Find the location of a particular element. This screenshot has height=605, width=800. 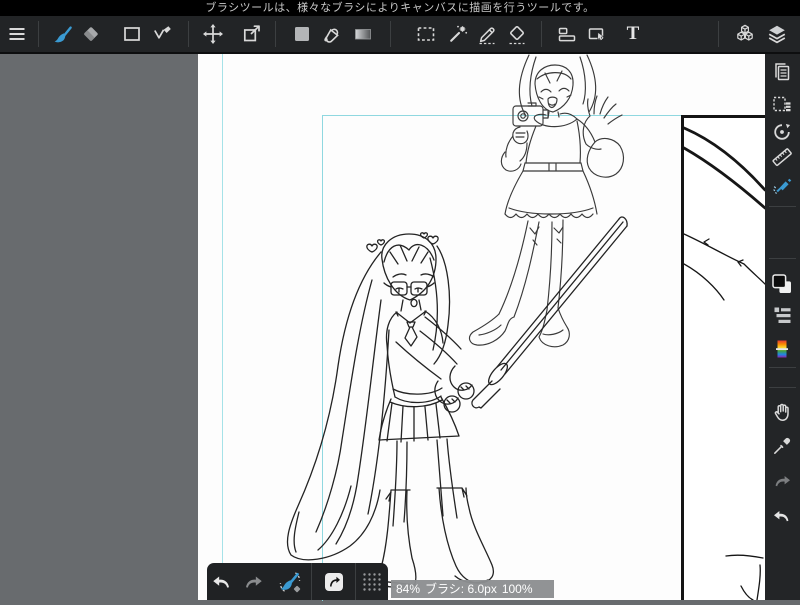

brush-panel-button is located at coordinates (782, 186).